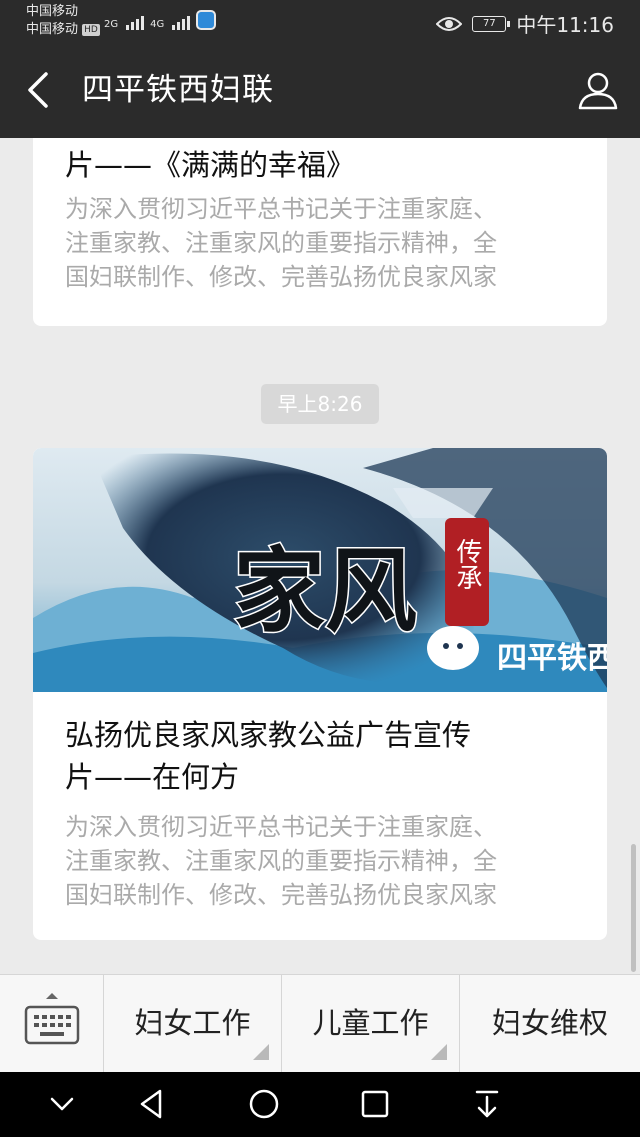 This screenshot has width=640, height=1137. Describe the element at coordinates (152, 777) in the screenshot. I see `article-title-line: 片——在何方` at that location.